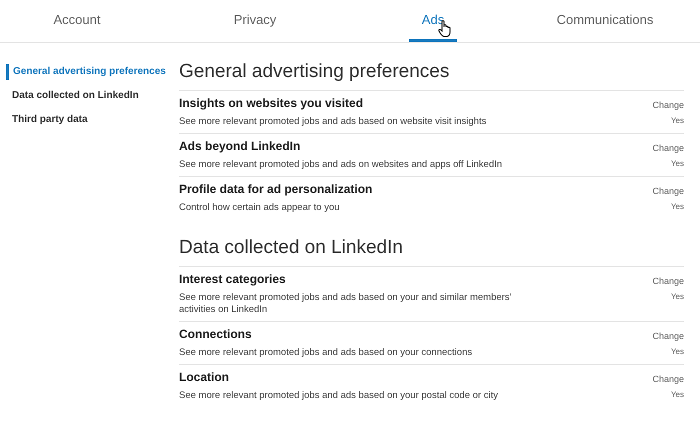  I want to click on setting-title: Insights on websites you visited, so click(271, 103).